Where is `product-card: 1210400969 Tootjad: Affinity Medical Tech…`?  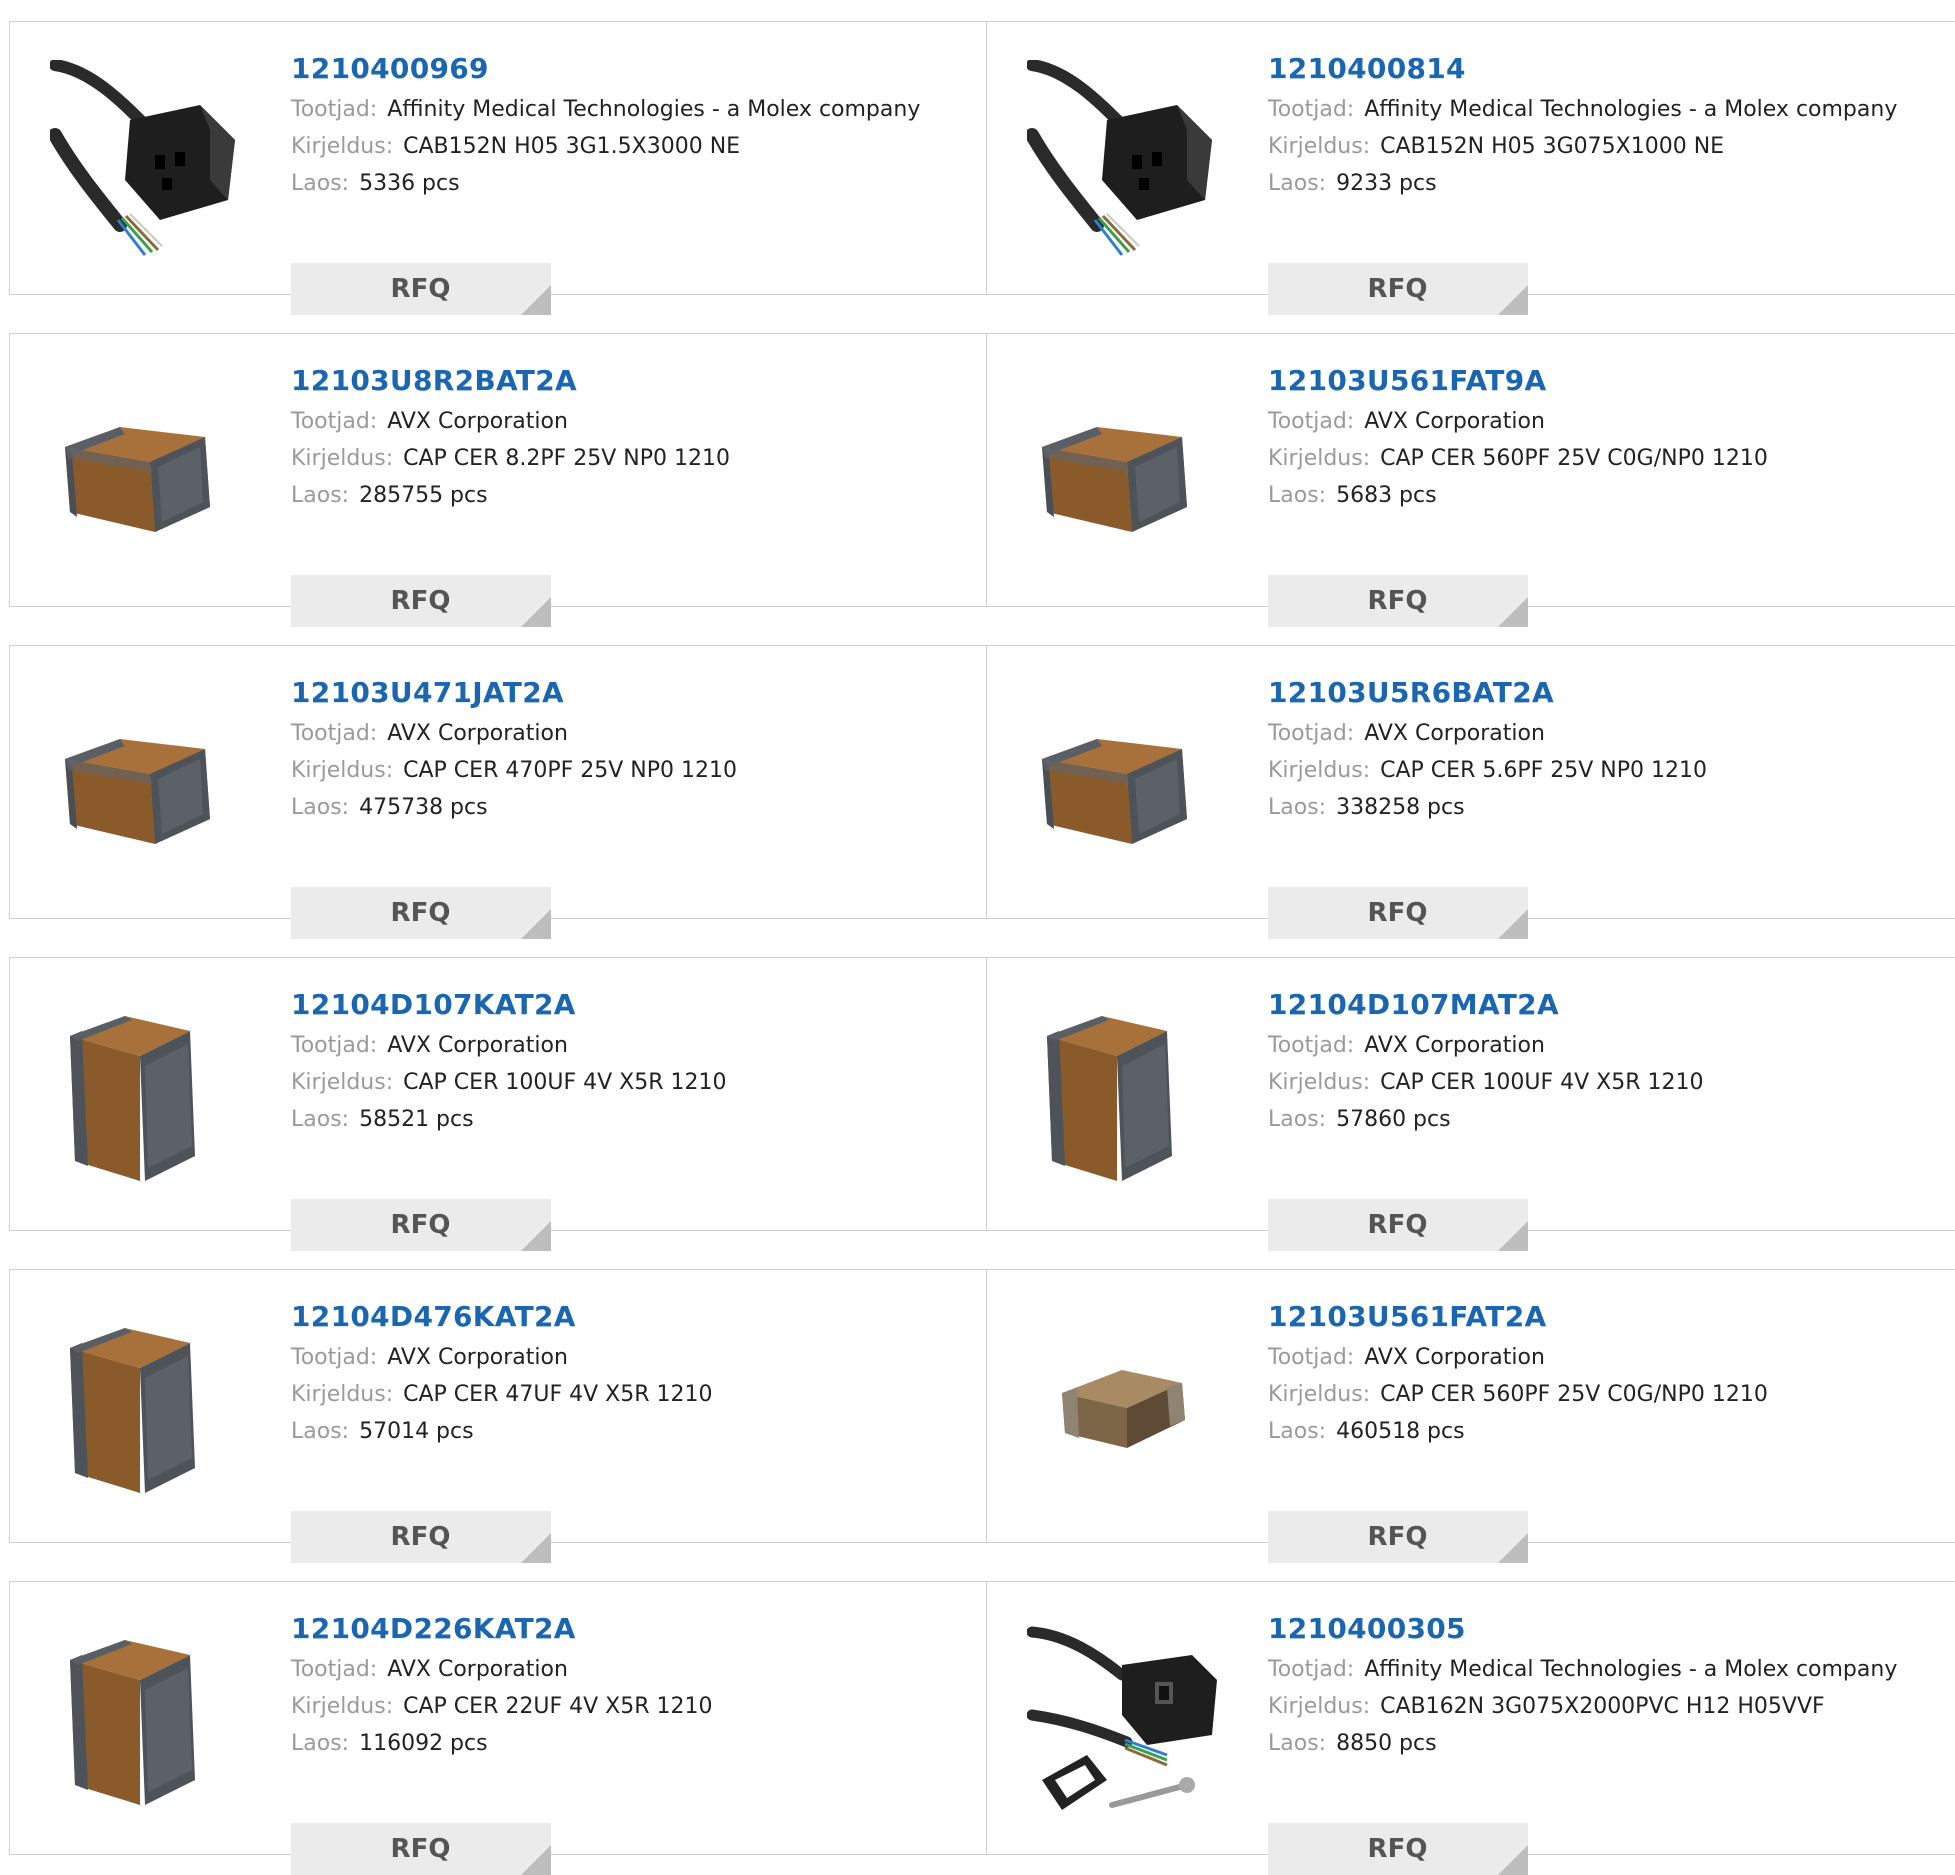
product-card: 1210400969 Tootjad: Affinity Medical Tech… is located at coordinates (498, 168).